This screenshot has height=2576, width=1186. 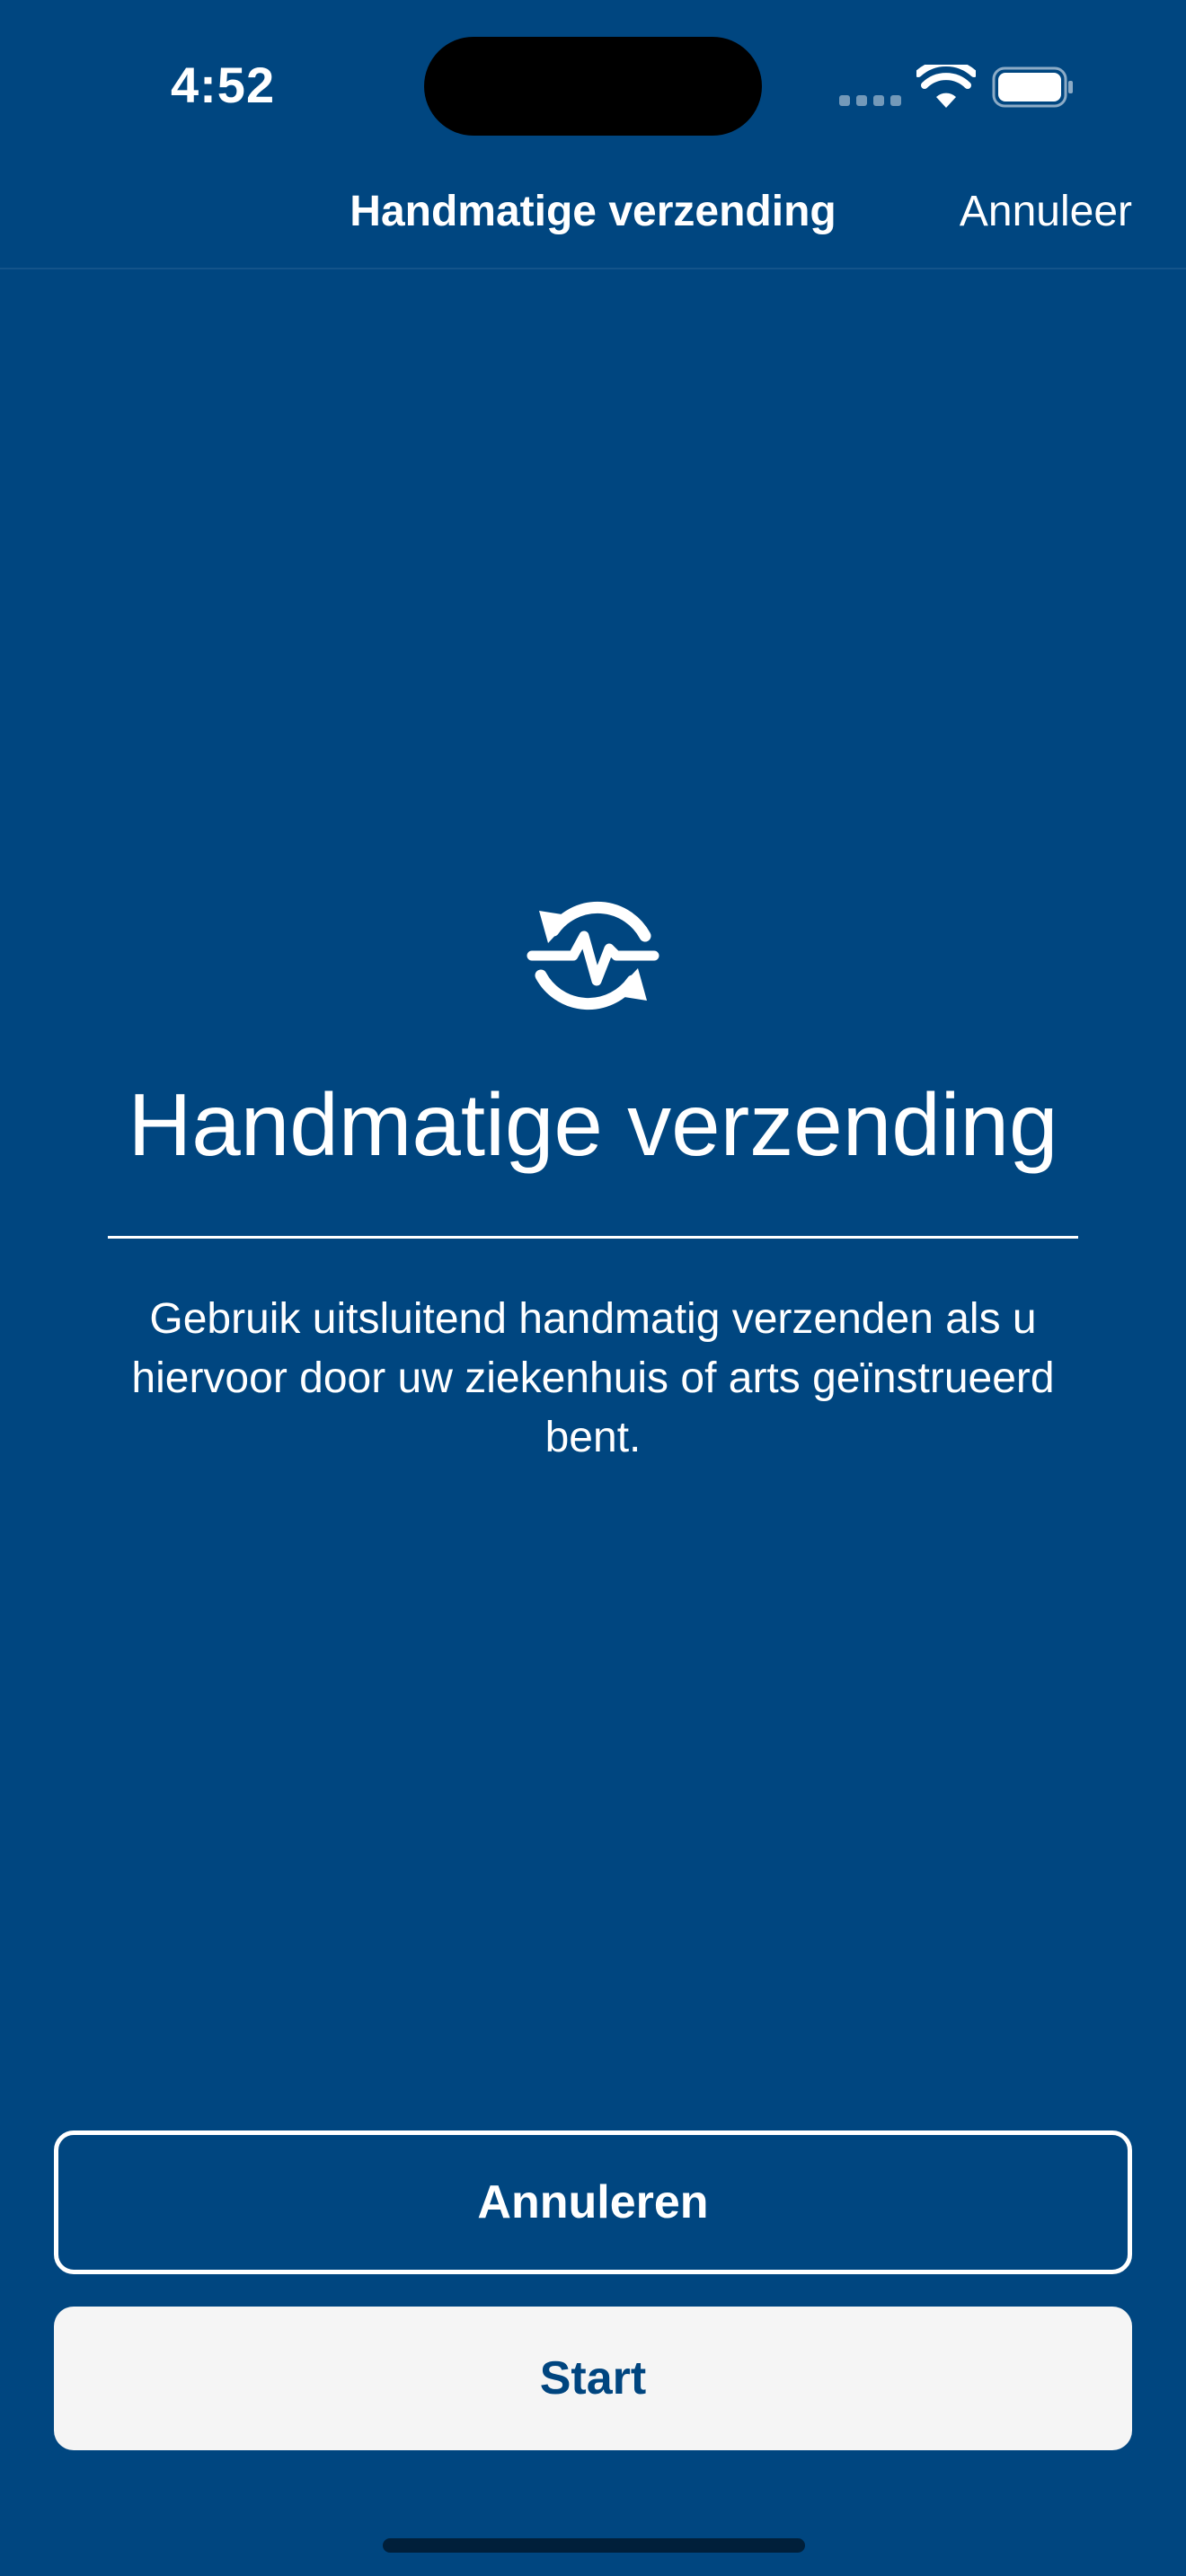 I want to click on status-bar: 4:52, so click(x=593, y=85).